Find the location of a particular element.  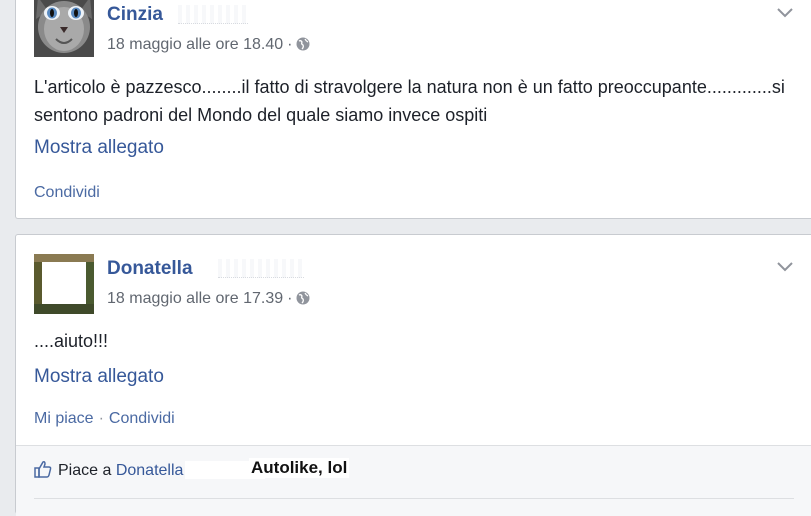

post-timestamp: 18 maggio alle ore 17.39 is located at coordinates (195, 298).